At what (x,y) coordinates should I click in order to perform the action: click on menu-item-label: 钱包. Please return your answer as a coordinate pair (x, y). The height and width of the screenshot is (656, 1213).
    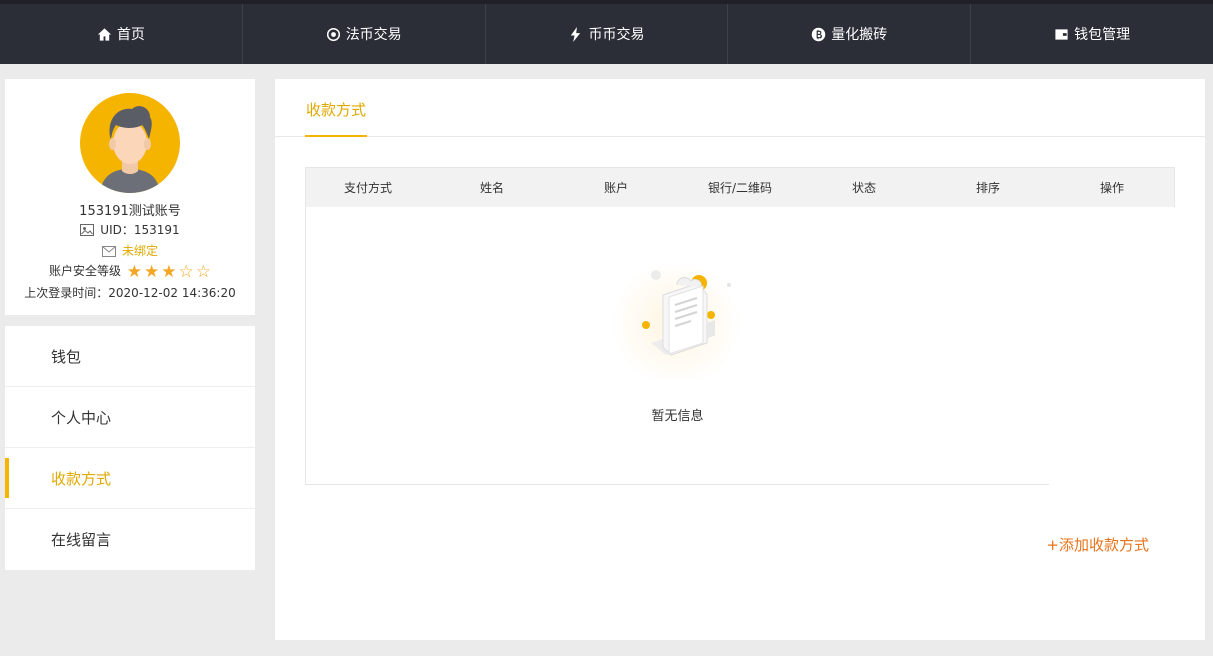
    Looking at the image, I should click on (66, 356).